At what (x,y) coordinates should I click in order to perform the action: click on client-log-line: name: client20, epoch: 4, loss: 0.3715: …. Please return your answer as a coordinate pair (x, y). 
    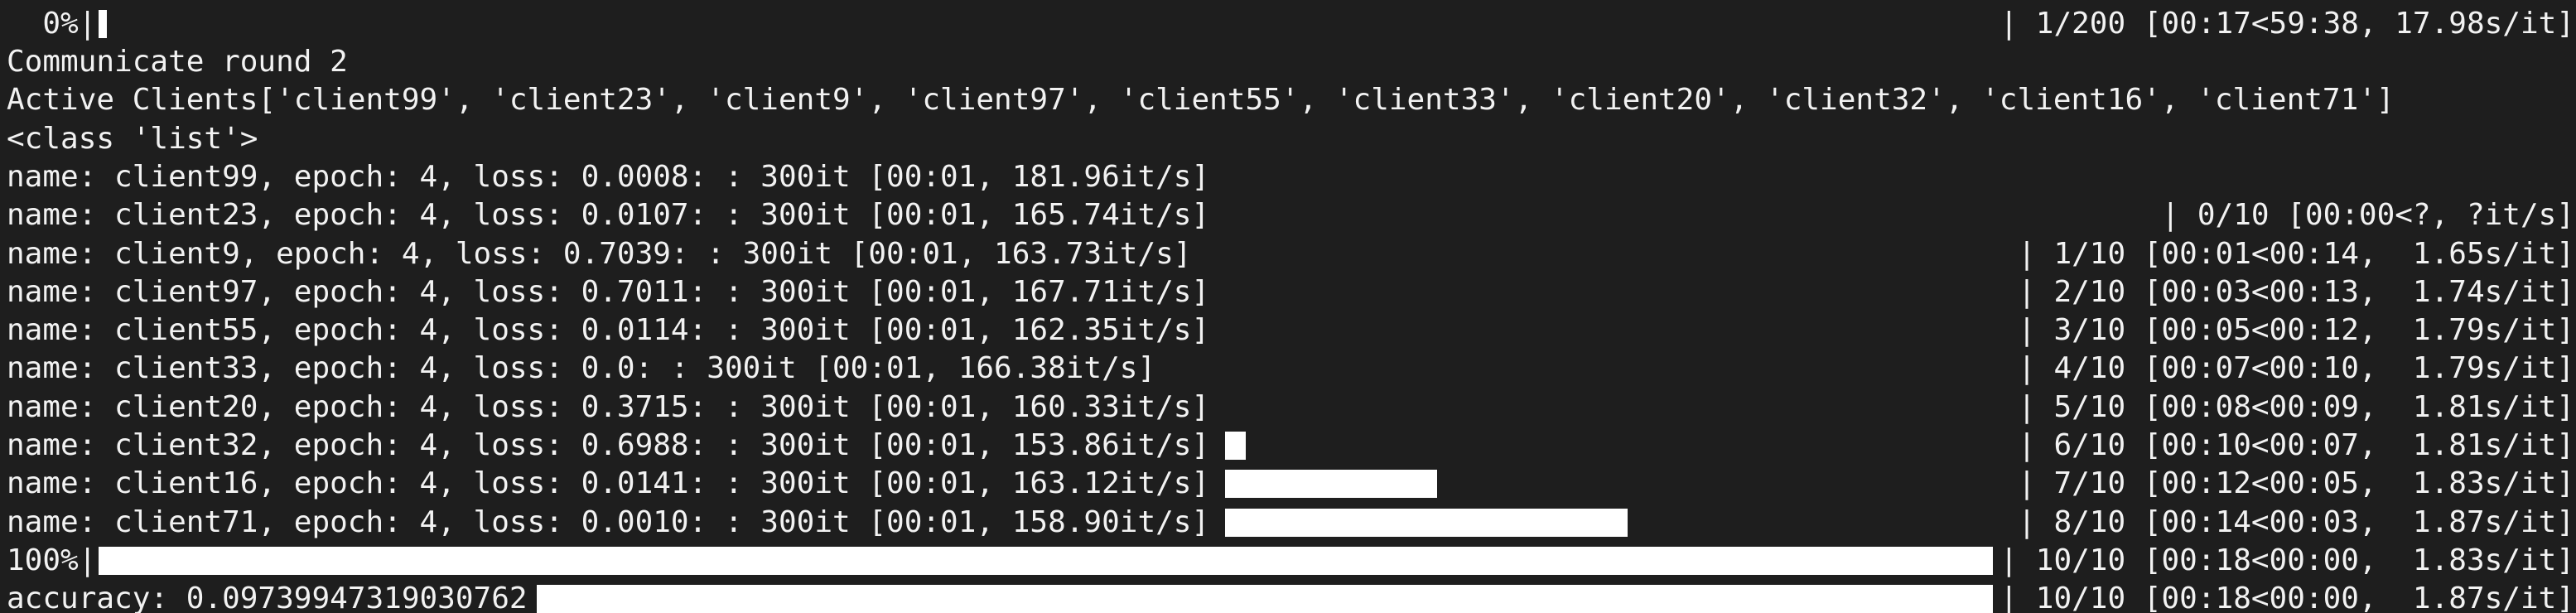
    Looking at the image, I should click on (608, 407).